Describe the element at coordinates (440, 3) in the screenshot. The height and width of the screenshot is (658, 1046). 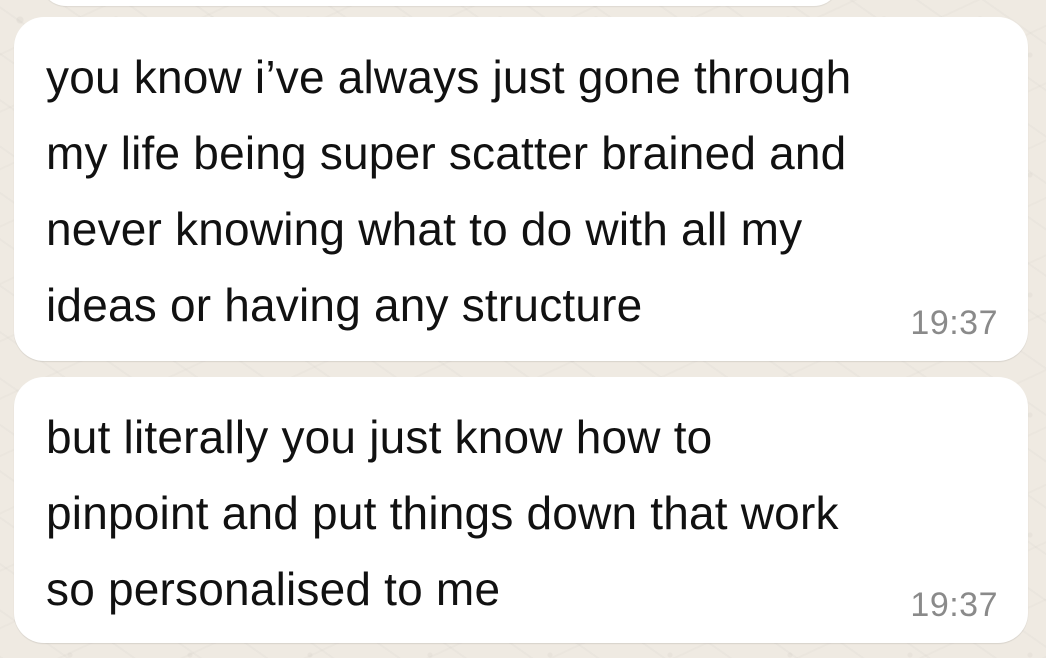
I see `previous-message-bubble` at that location.